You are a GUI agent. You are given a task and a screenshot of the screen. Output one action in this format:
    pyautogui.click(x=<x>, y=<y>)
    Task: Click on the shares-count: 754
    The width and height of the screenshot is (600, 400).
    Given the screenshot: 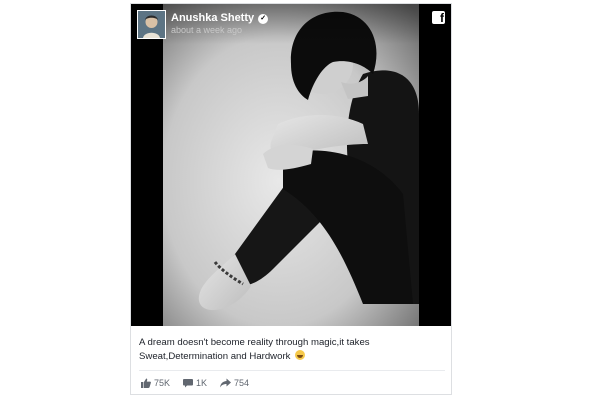 What is the action you would take?
    pyautogui.click(x=242, y=383)
    